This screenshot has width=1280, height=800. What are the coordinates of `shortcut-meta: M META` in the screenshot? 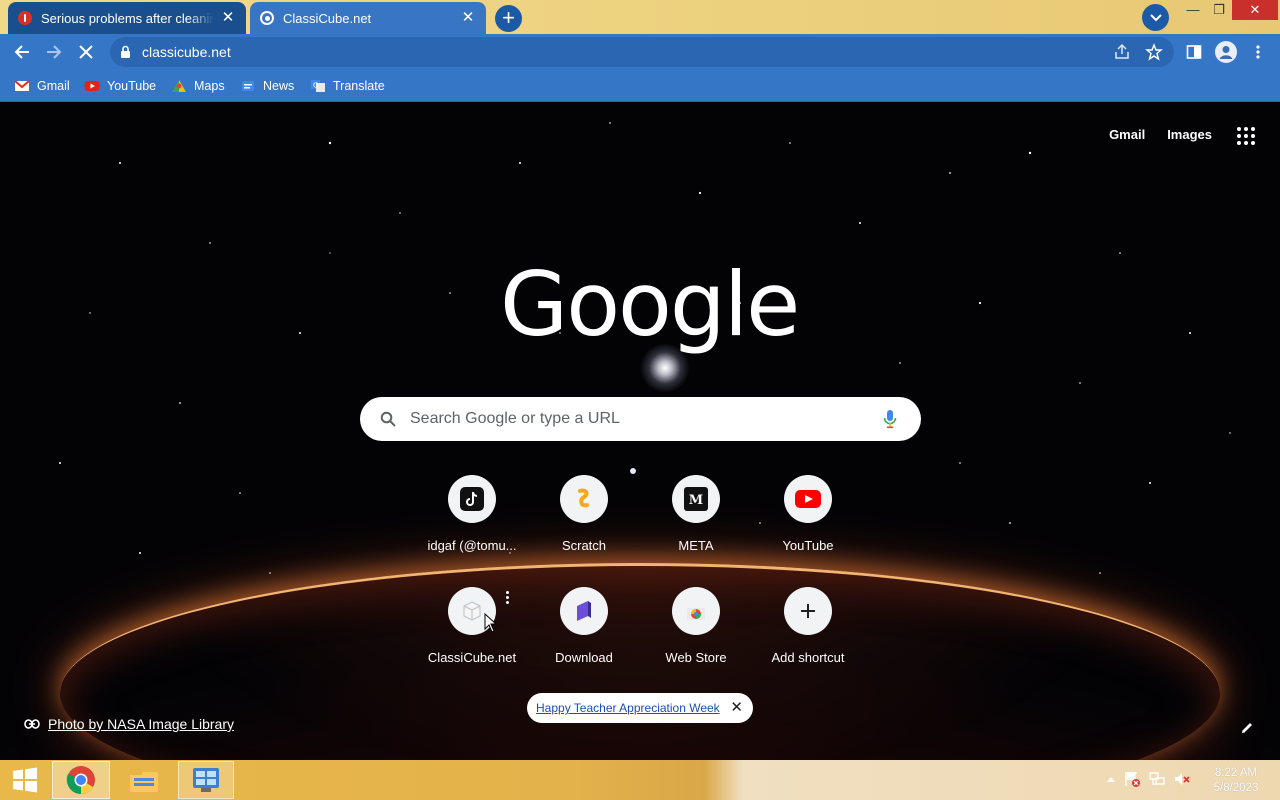 It's located at (696, 528).